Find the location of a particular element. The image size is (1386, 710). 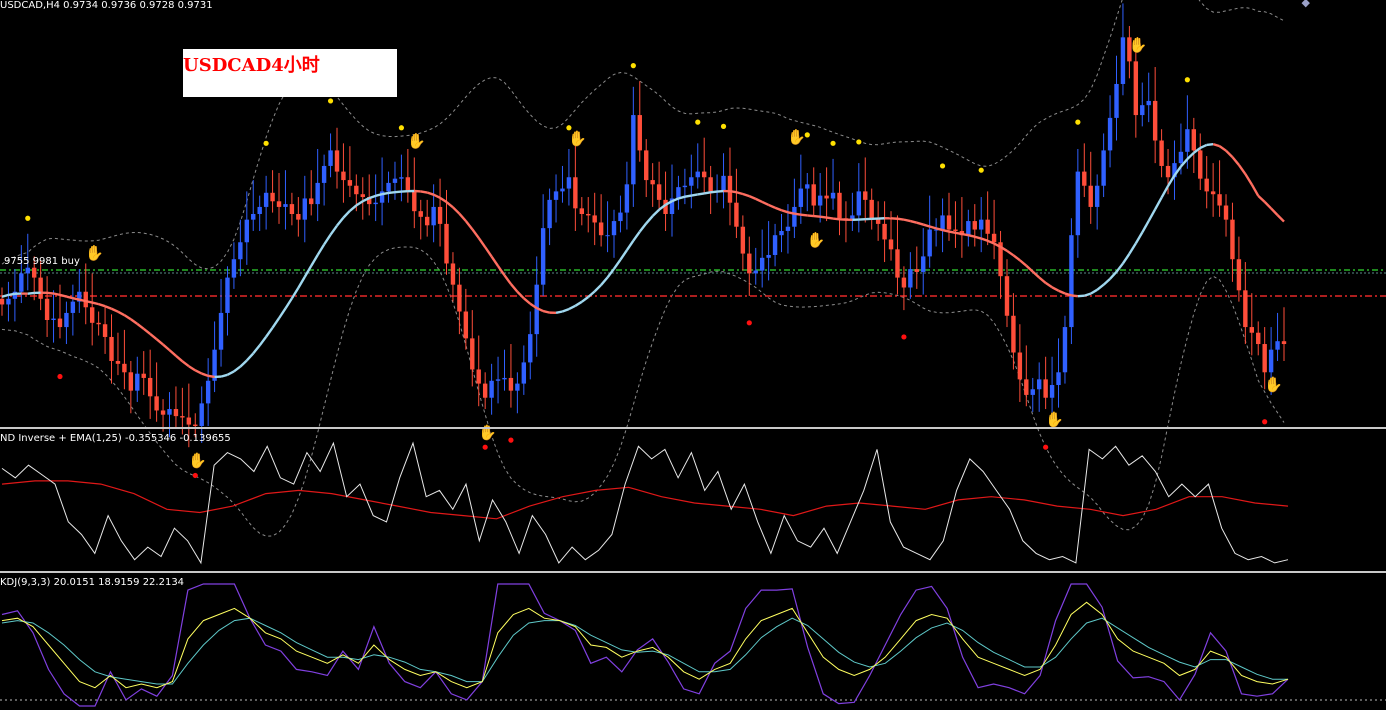

fractal-up-dot is located at coordinates (942, 166).